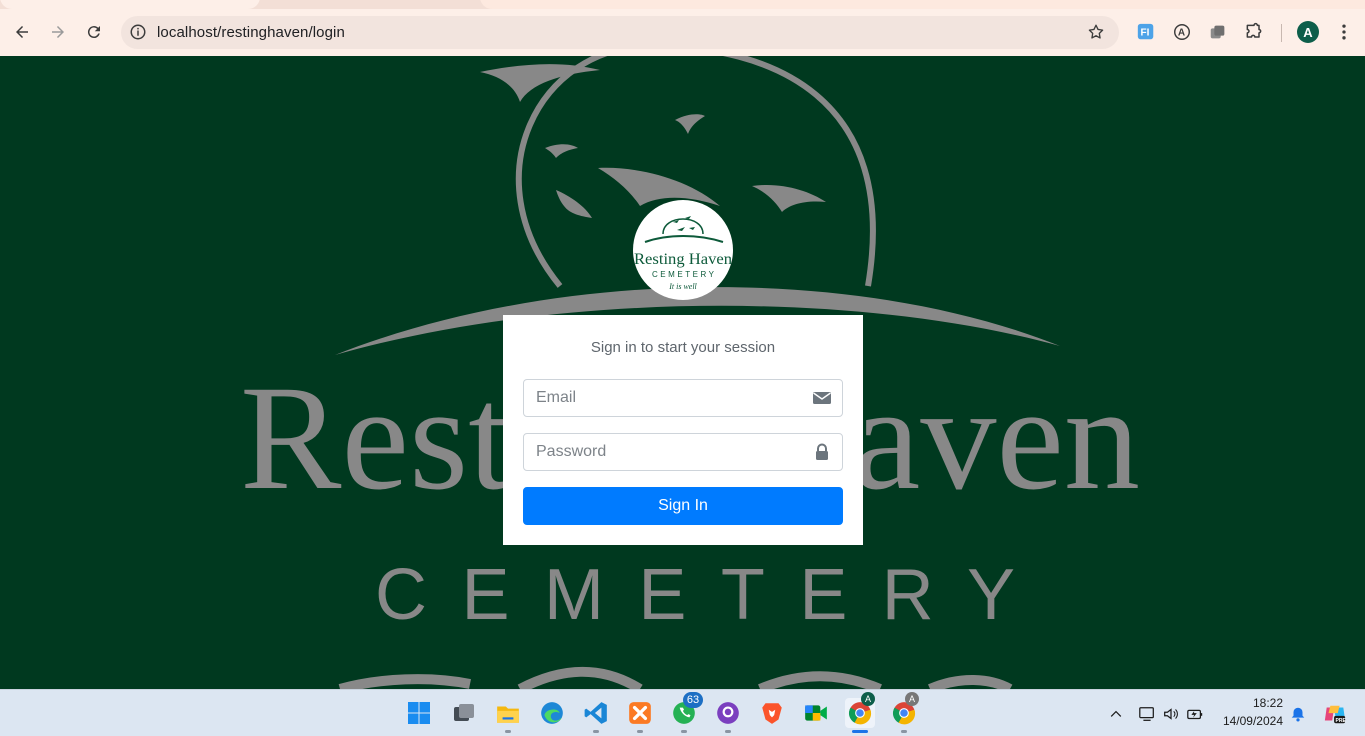  I want to click on chrome2-profile-badge: A, so click(912, 699).